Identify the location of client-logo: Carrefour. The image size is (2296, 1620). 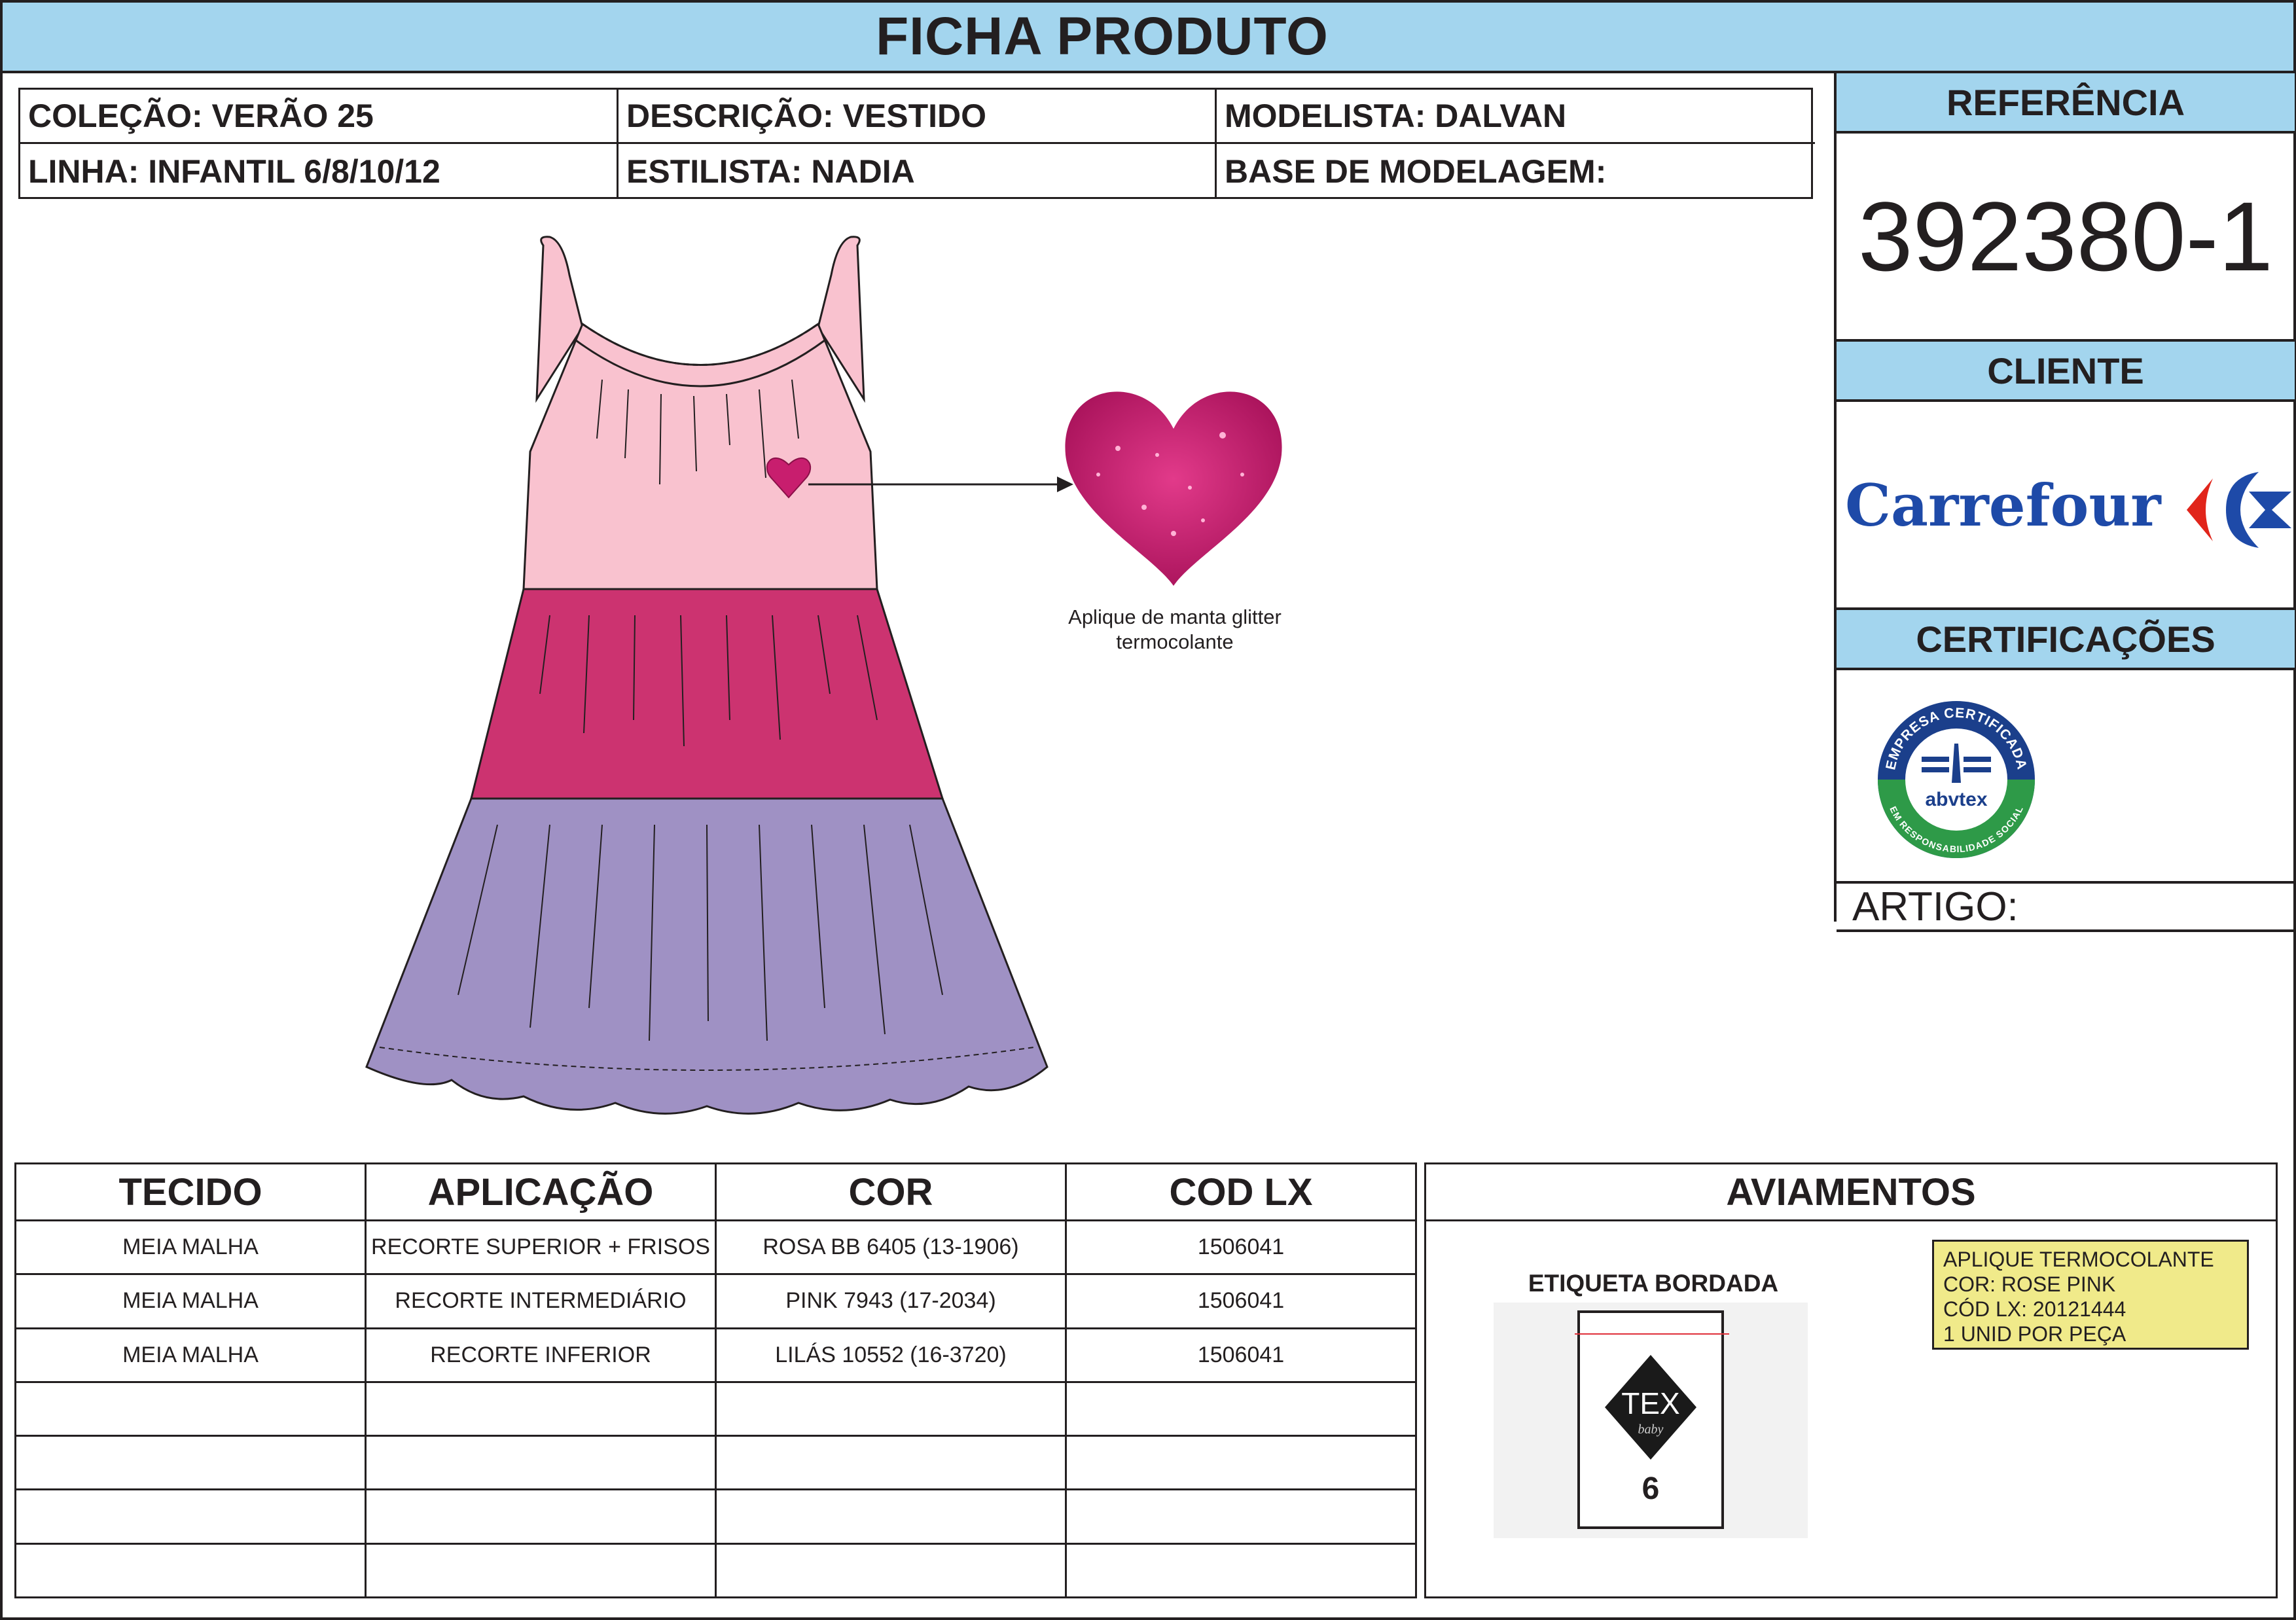
(2066, 504).